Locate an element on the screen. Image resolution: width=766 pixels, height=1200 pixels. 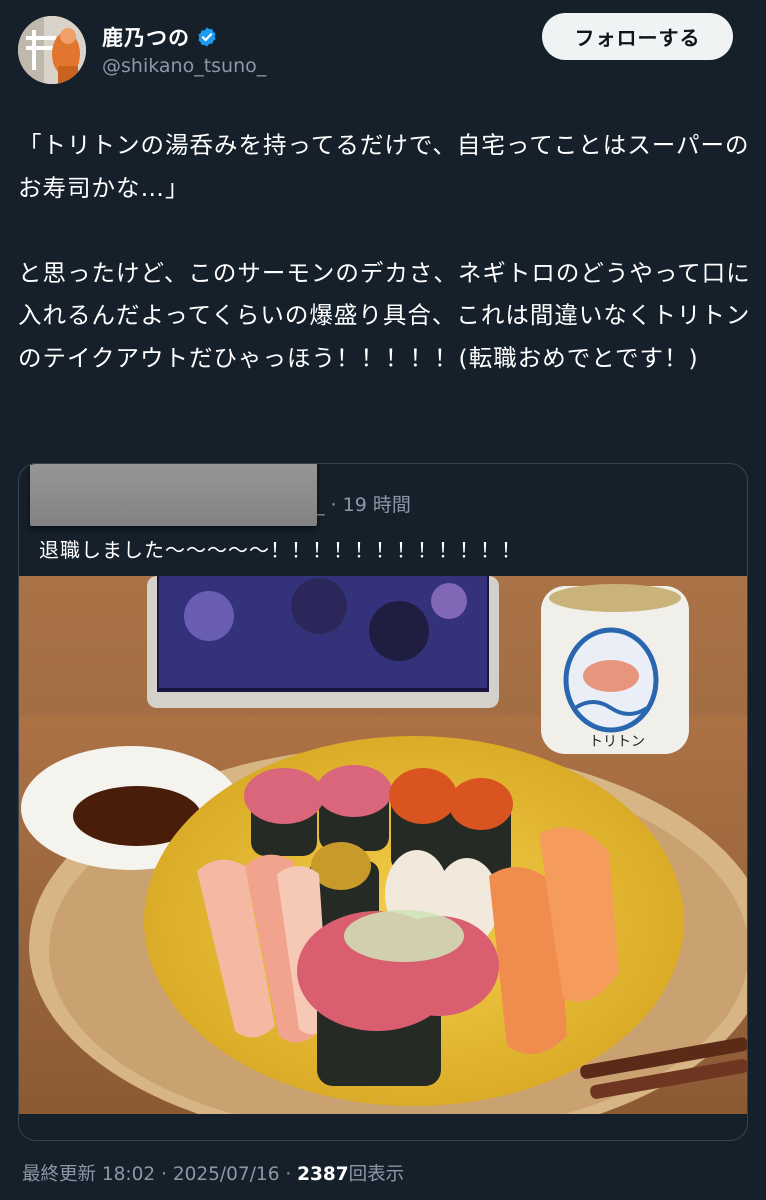
author-display-name: 鹿乃つの is located at coordinates (146, 37).